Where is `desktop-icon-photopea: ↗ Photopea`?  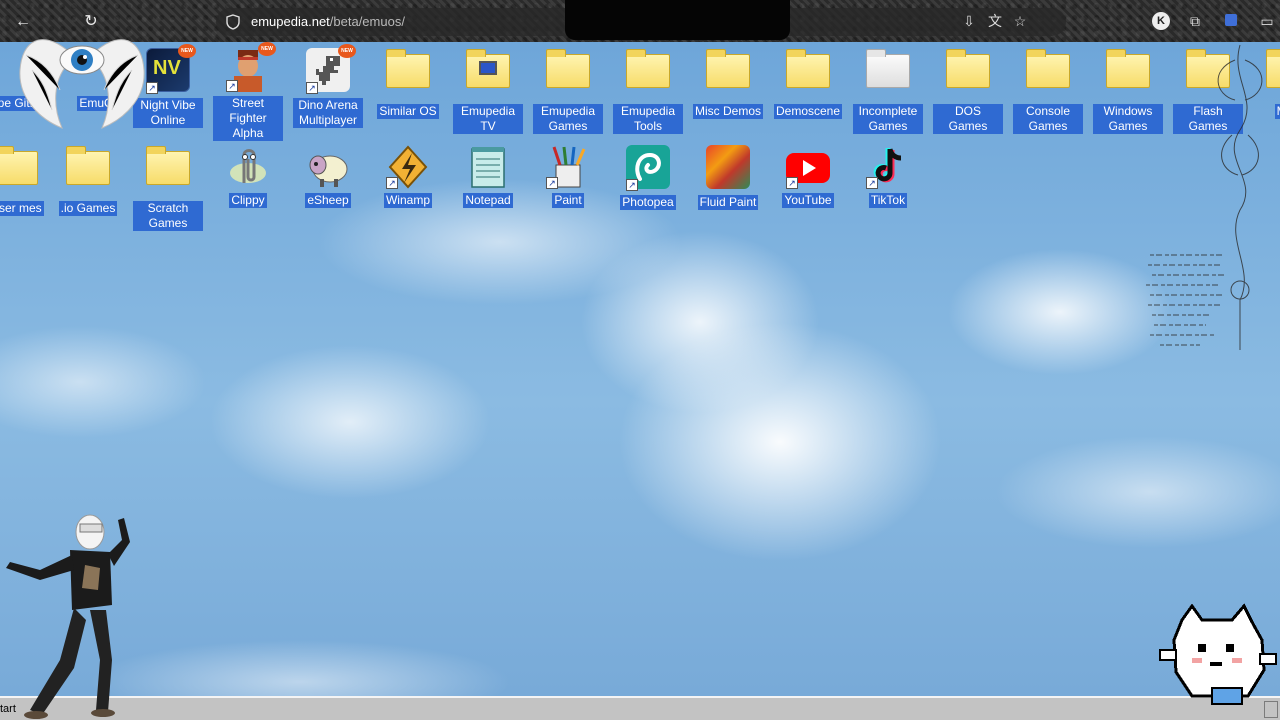 desktop-icon-photopea: ↗ Photopea is located at coordinates (648, 177).